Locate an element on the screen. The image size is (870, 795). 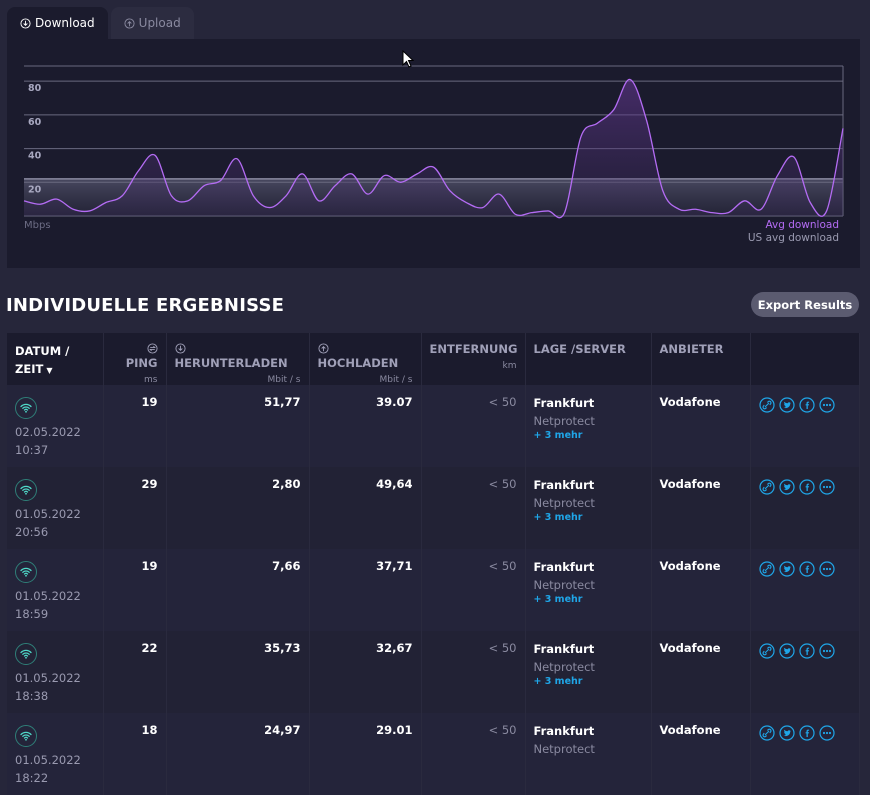
cell-ping: 19 is located at coordinates (134, 426).